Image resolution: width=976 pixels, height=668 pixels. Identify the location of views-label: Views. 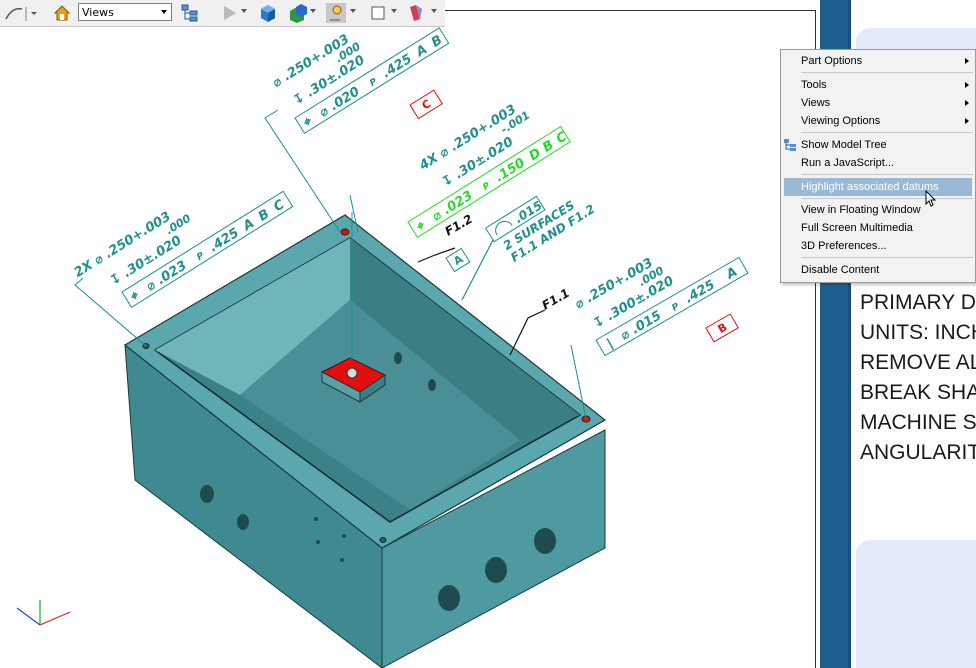
(98, 12).